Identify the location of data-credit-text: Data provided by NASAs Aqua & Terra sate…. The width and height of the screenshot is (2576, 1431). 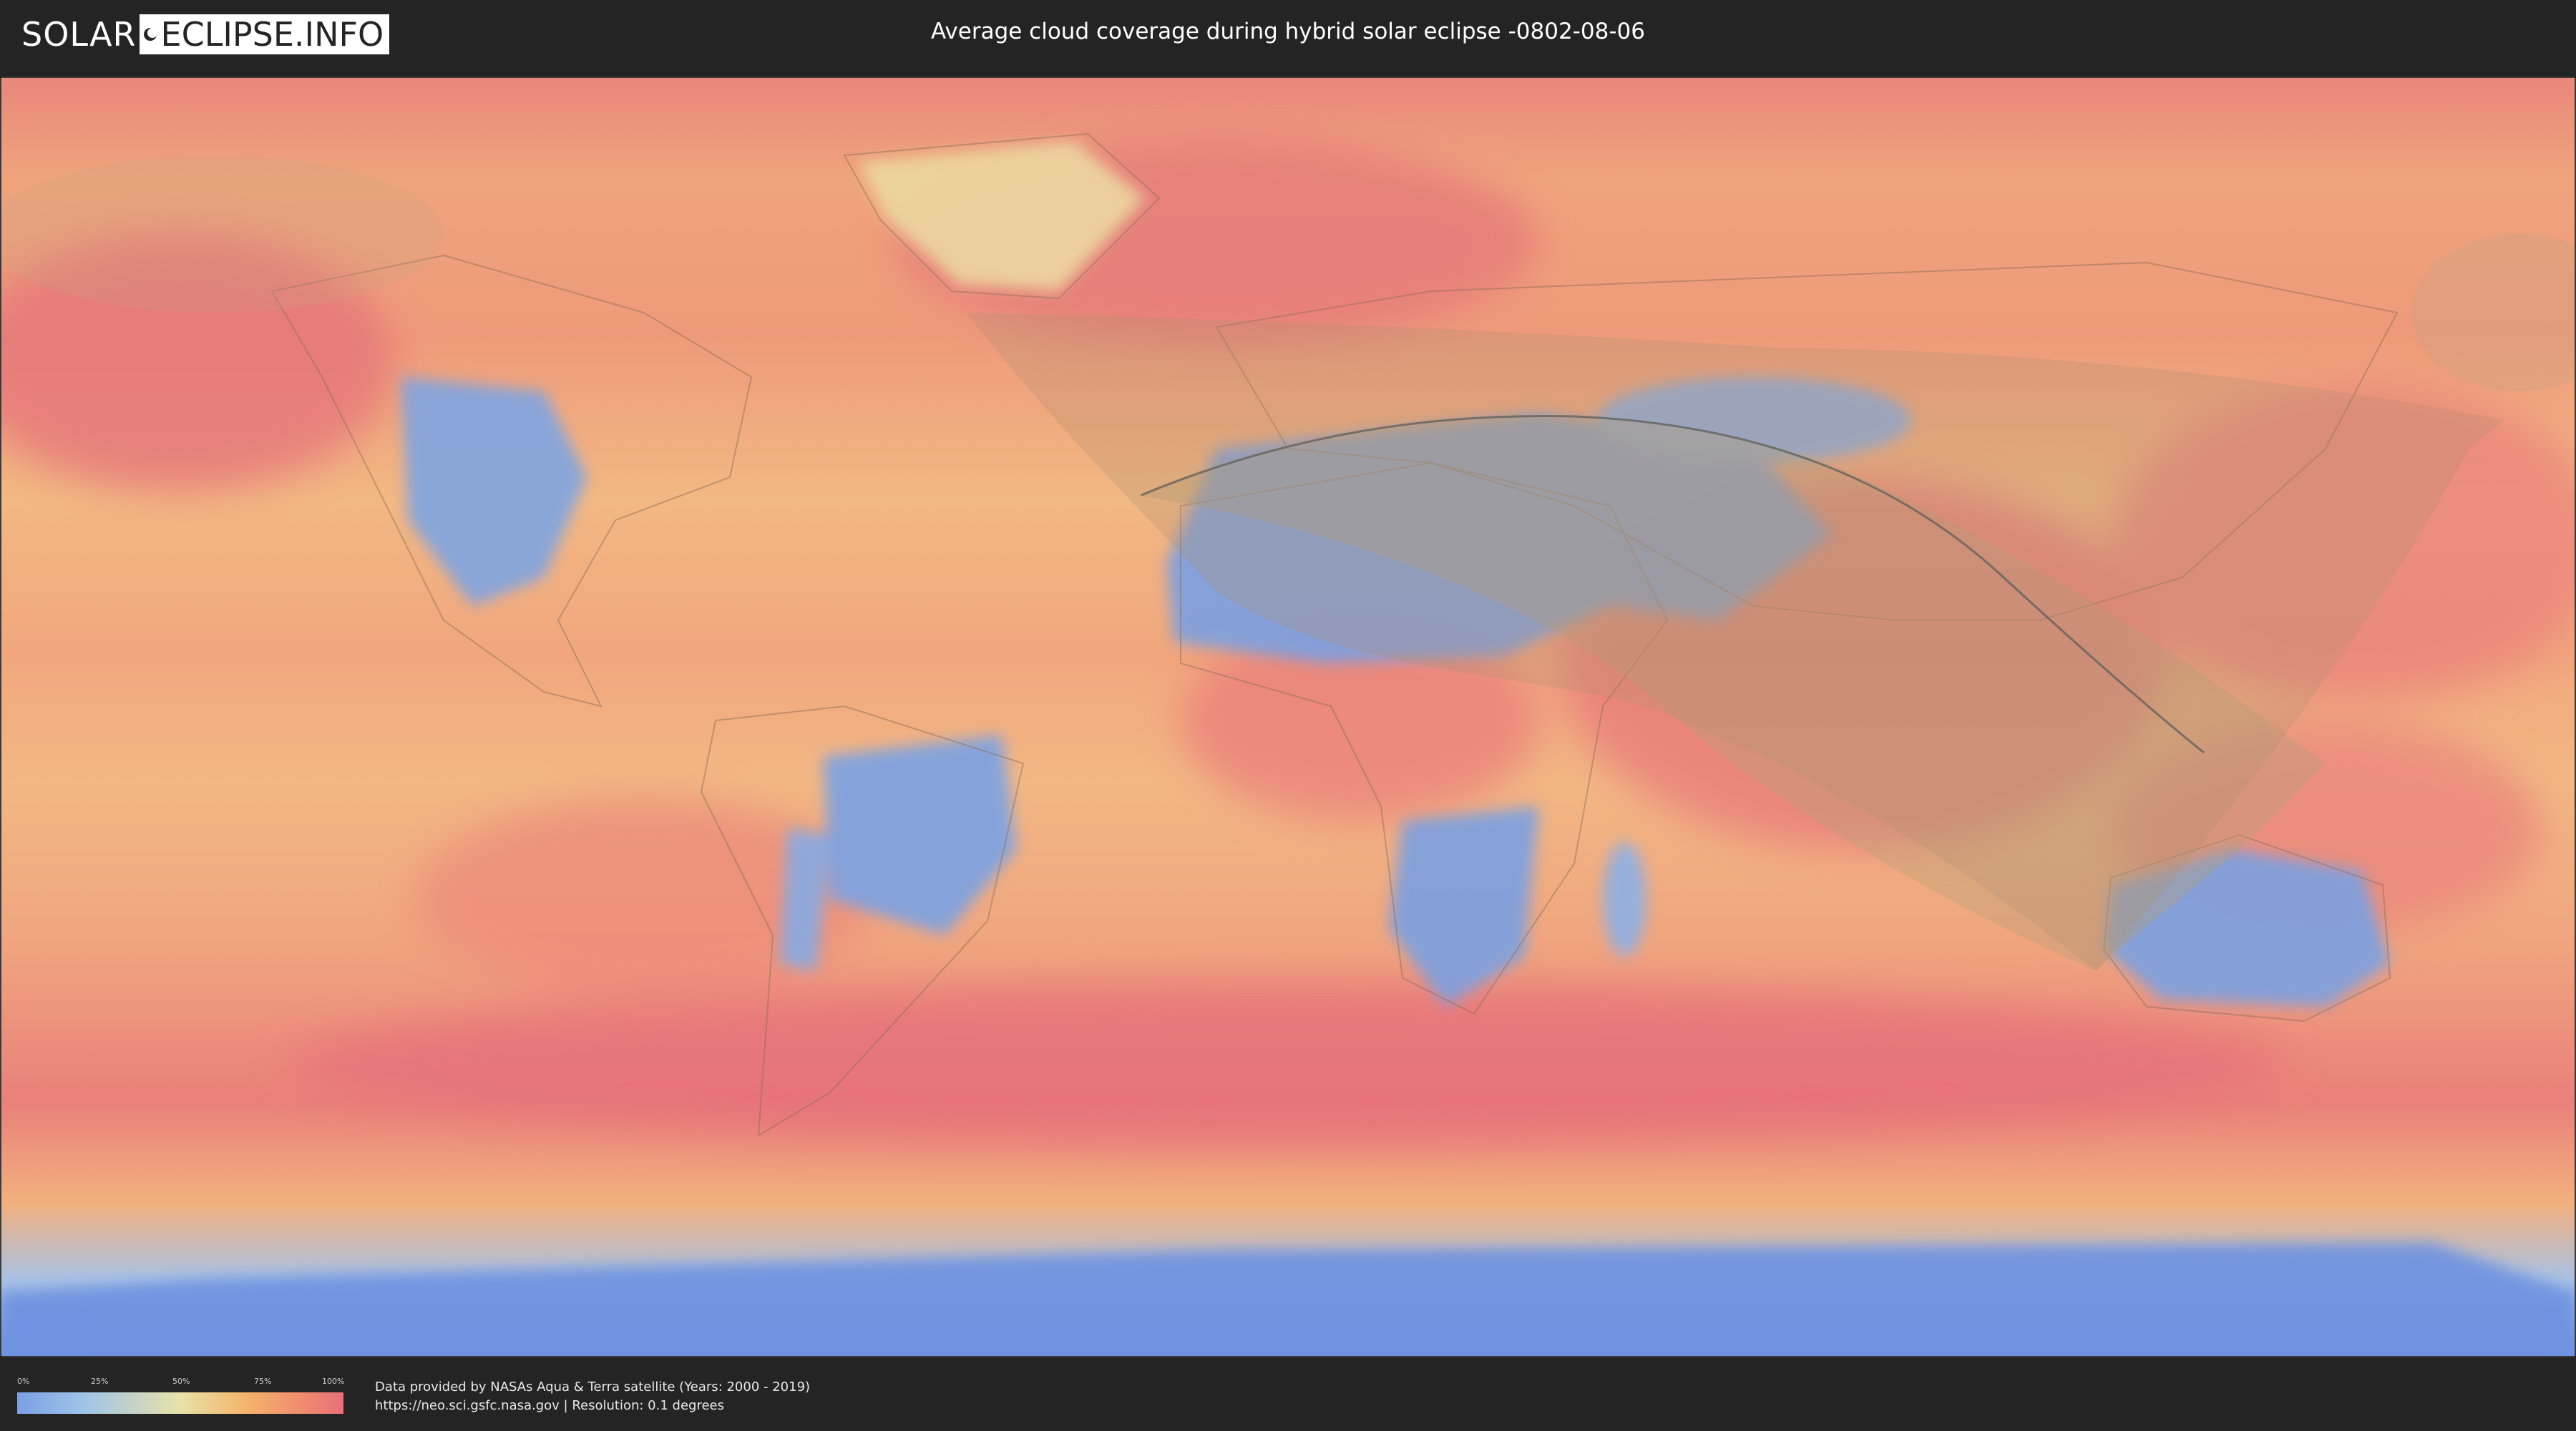
(593, 1387).